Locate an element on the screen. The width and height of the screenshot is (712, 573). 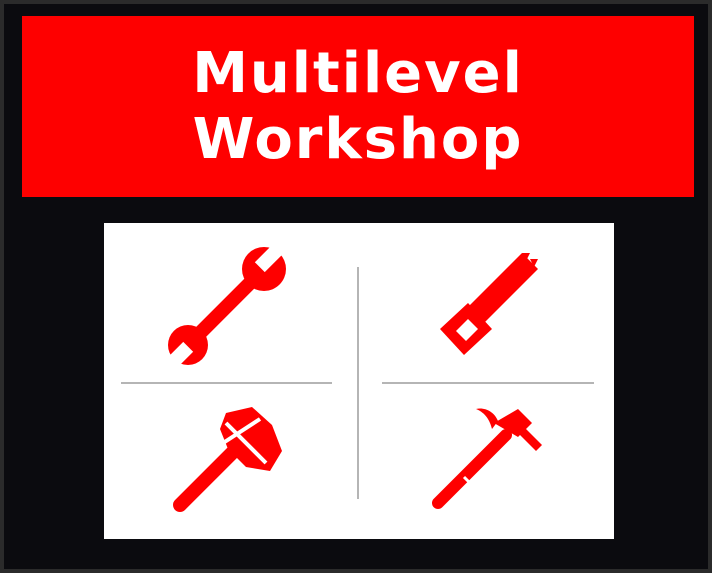
vertical-divider is located at coordinates (358, 383).